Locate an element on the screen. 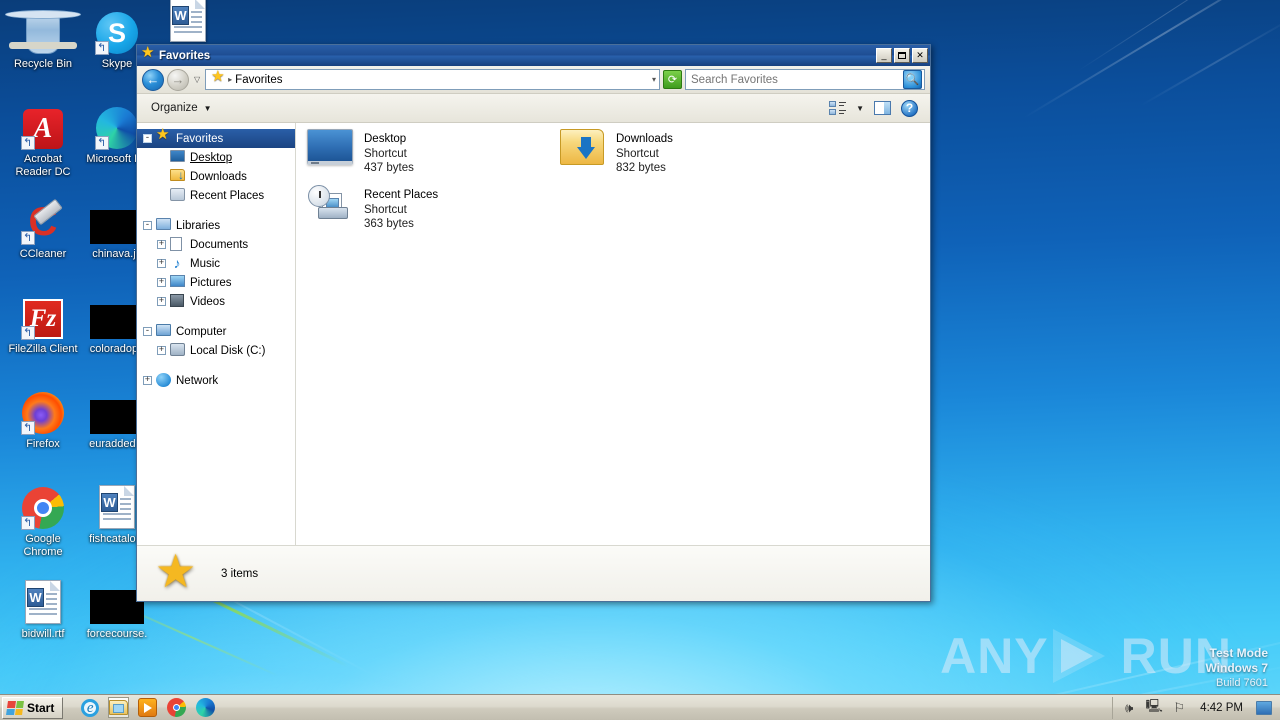 The width and height of the screenshot is (1280, 720). anyrun-play-triangle-icon is located at coordinates (1084, 656).